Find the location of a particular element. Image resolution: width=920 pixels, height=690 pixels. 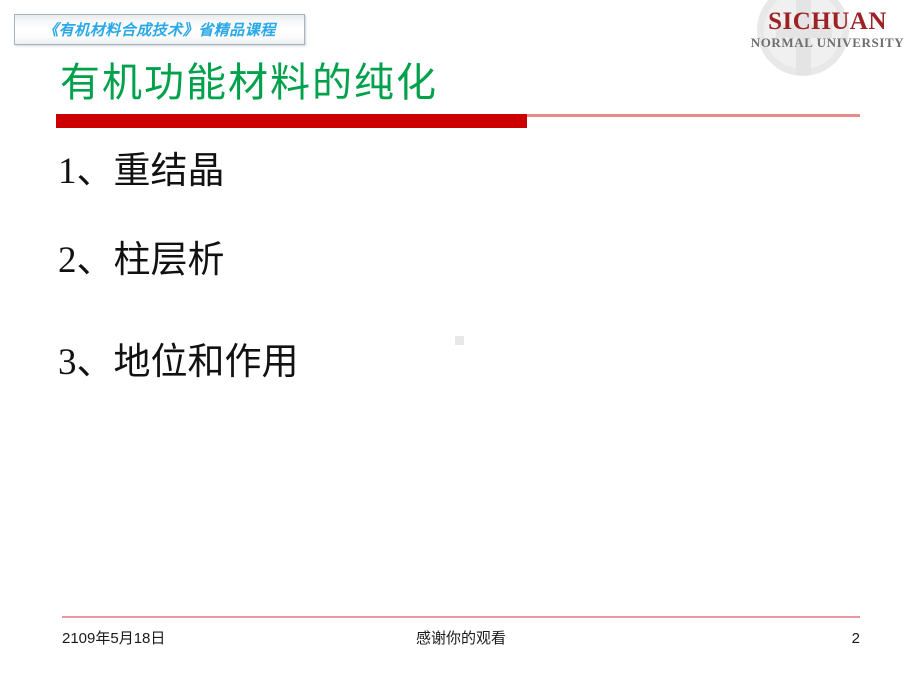

university-logo: SICHUAN NORMAL UNIVERSITY is located at coordinates (827, 38).